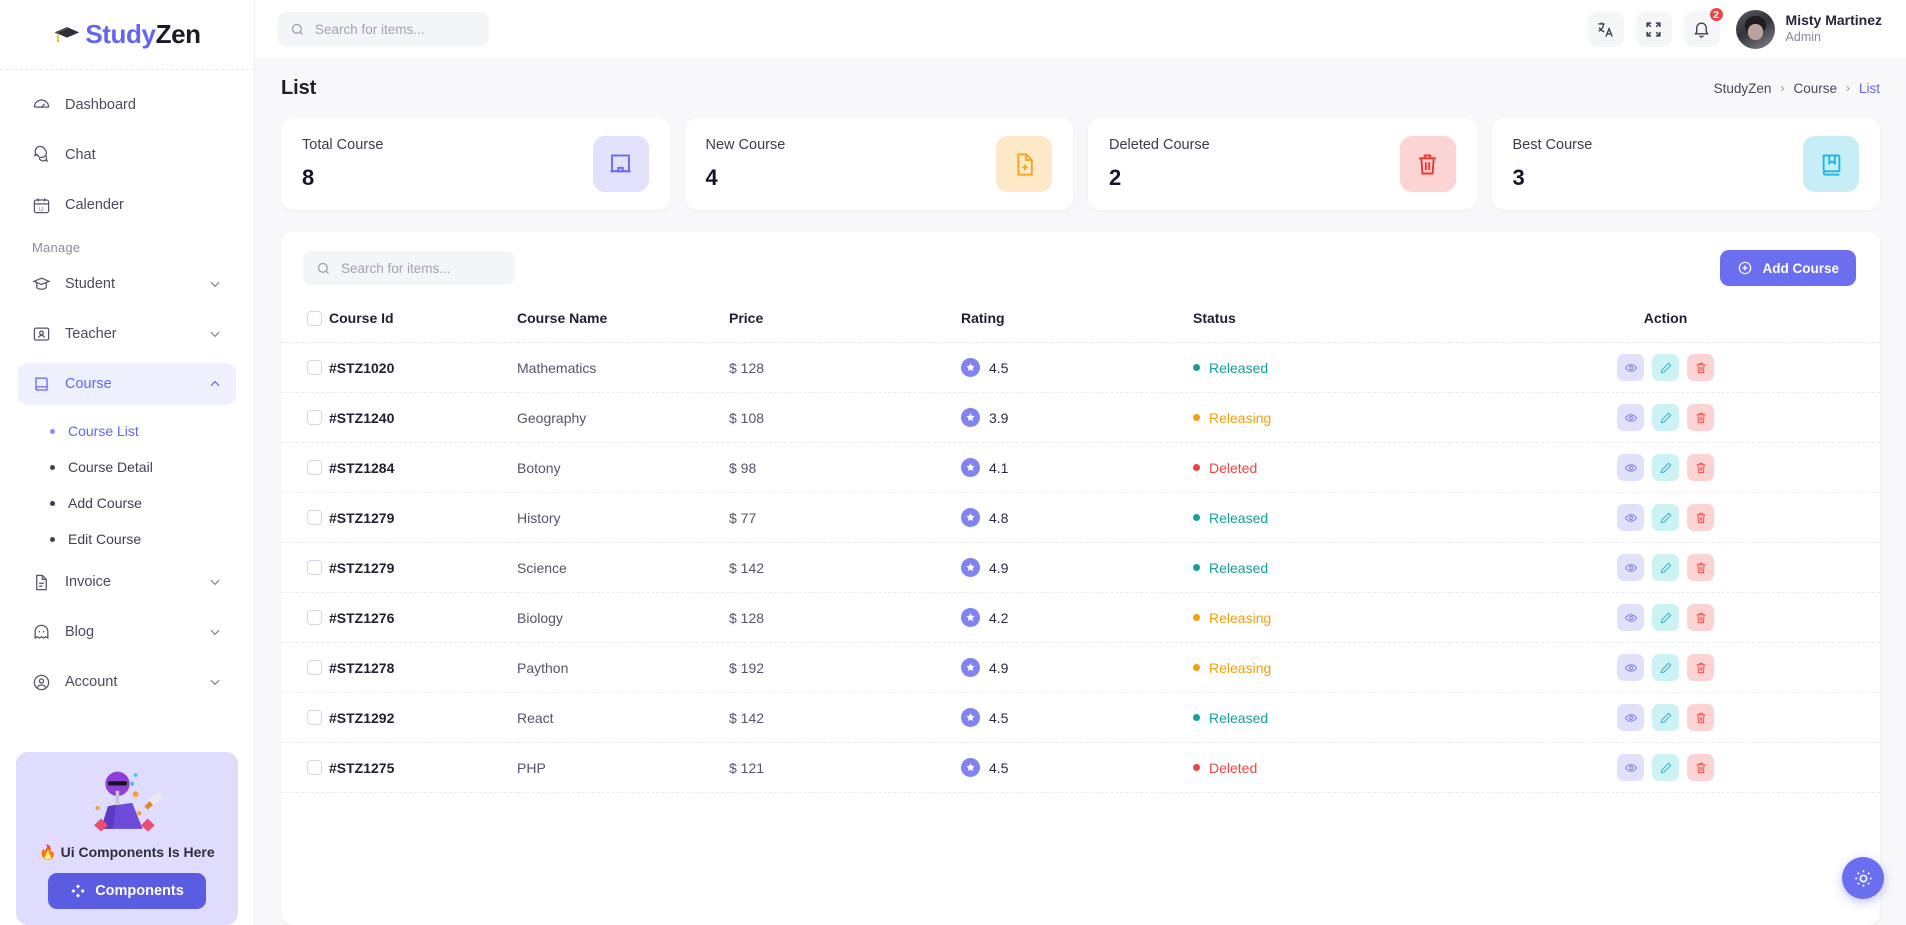 This screenshot has height=925, width=1906. Describe the element at coordinates (1653, 29) in the screenshot. I see `fullscreen-button` at that location.